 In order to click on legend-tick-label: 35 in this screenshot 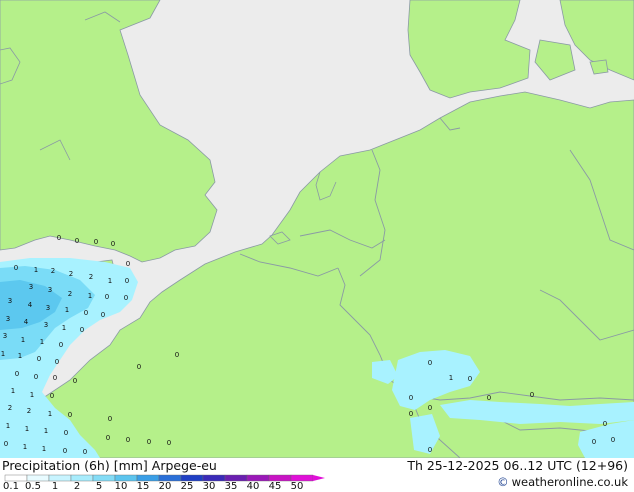, I will do `click(231, 486)`.